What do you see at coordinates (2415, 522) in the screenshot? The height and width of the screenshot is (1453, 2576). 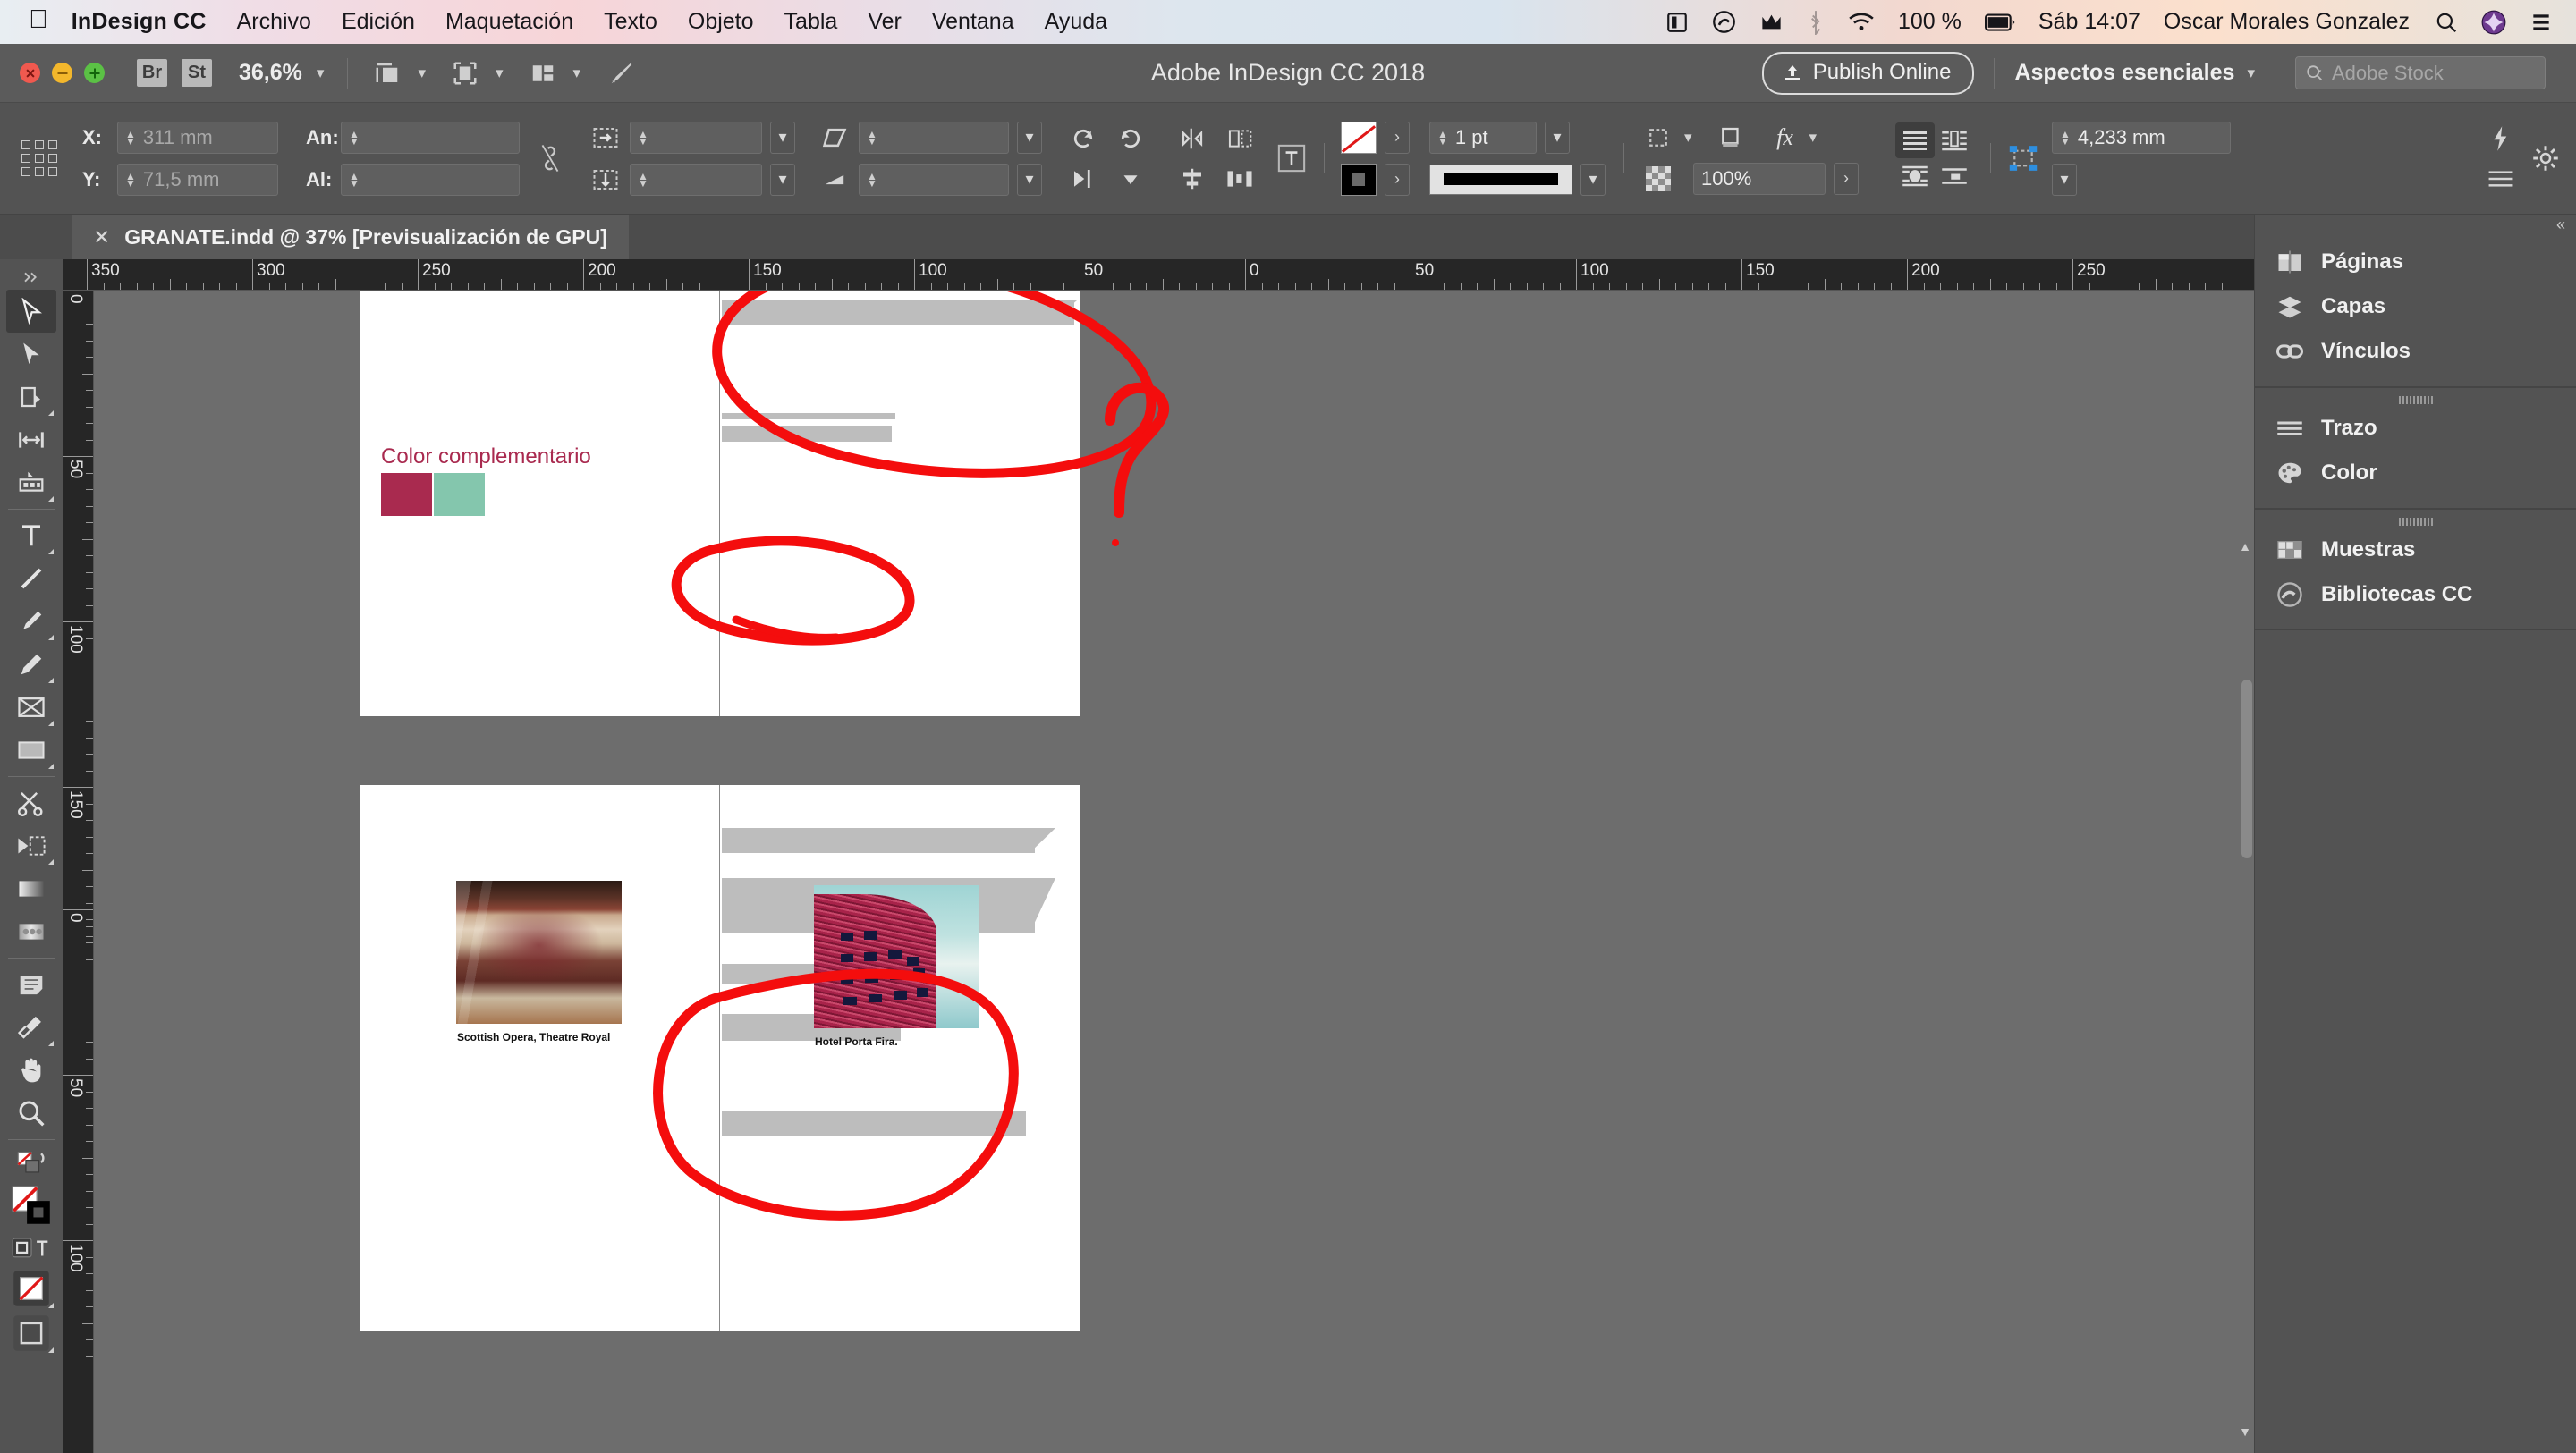 I see `panel-group-3-grip` at bounding box center [2415, 522].